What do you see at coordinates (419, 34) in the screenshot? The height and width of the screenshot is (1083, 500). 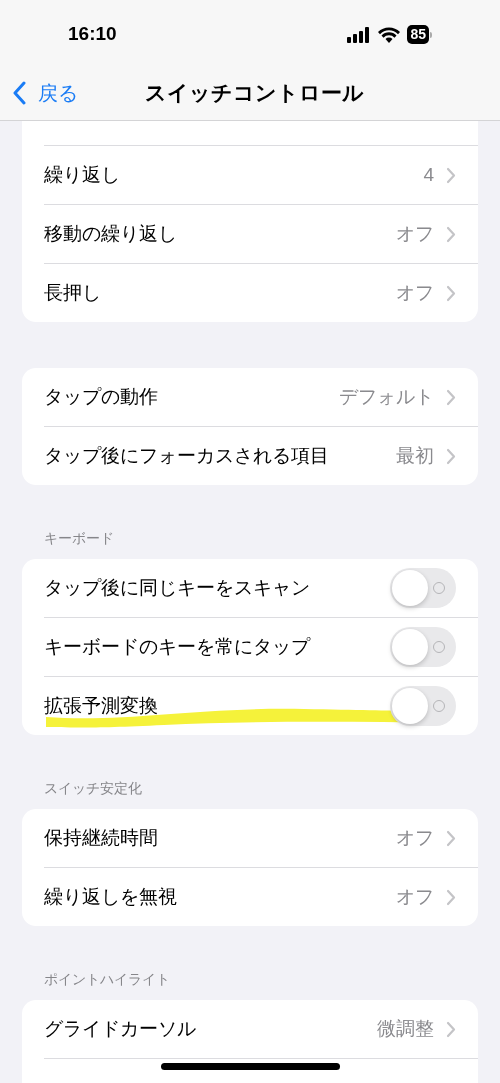 I see `battery-indicator: 85` at bounding box center [419, 34].